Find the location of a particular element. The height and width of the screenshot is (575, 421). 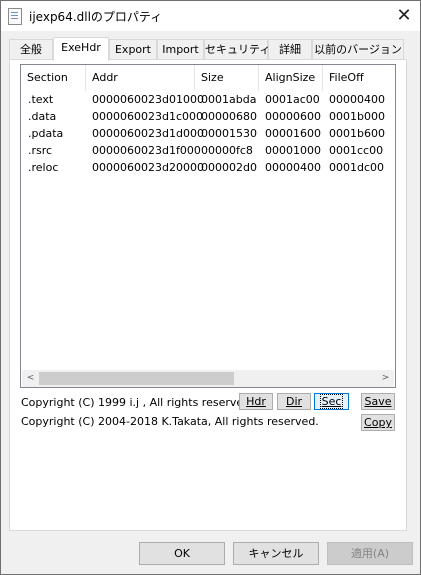

document-icon is located at coordinates (15, 16).